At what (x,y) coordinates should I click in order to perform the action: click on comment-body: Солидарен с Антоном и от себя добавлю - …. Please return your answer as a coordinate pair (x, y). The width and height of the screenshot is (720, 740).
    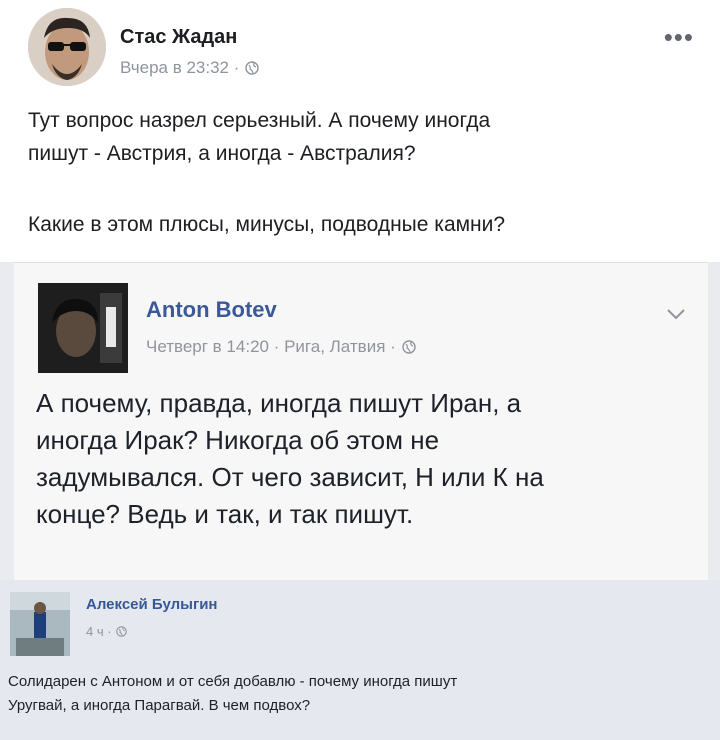
    Looking at the image, I should click on (353, 694).